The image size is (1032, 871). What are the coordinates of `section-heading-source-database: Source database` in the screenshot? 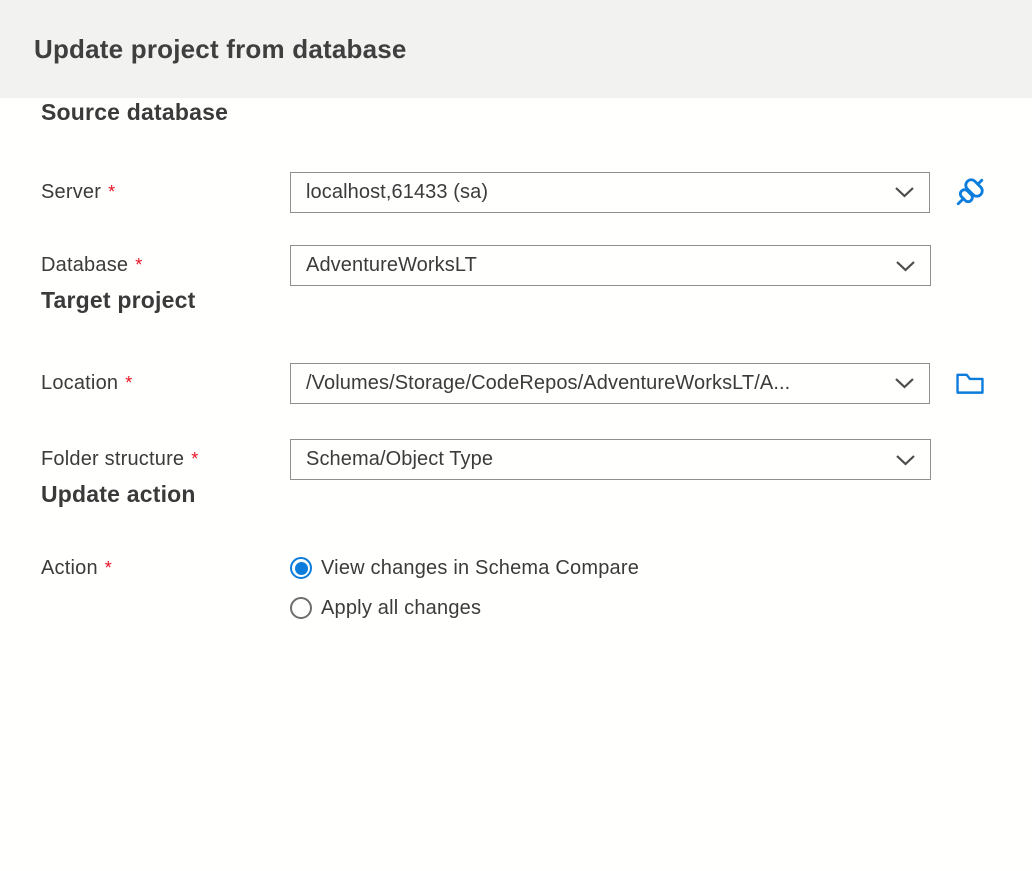 It's located at (135, 112).